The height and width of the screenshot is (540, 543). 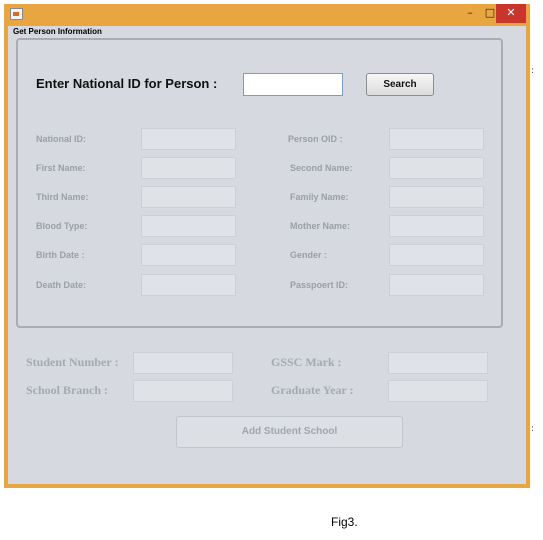 What do you see at coordinates (436, 139) in the screenshot?
I see `person-oid-field` at bounding box center [436, 139].